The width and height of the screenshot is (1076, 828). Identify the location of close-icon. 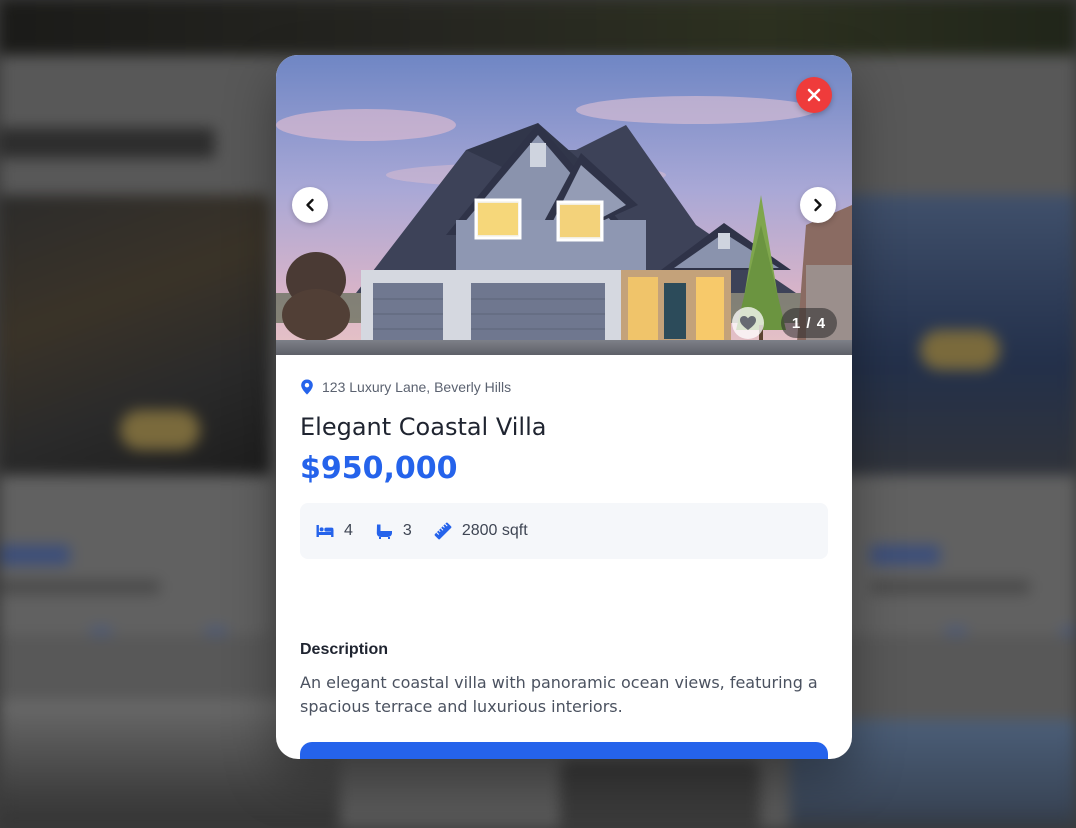
(814, 95).